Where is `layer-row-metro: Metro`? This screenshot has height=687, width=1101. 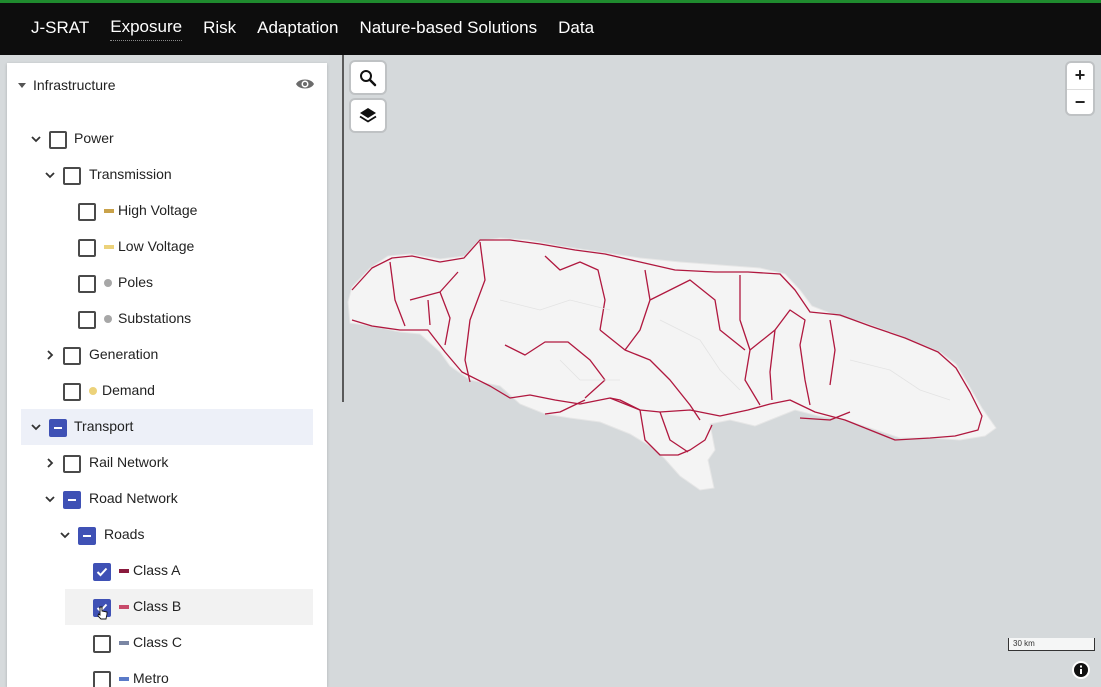 layer-row-metro: Metro is located at coordinates (167, 674).